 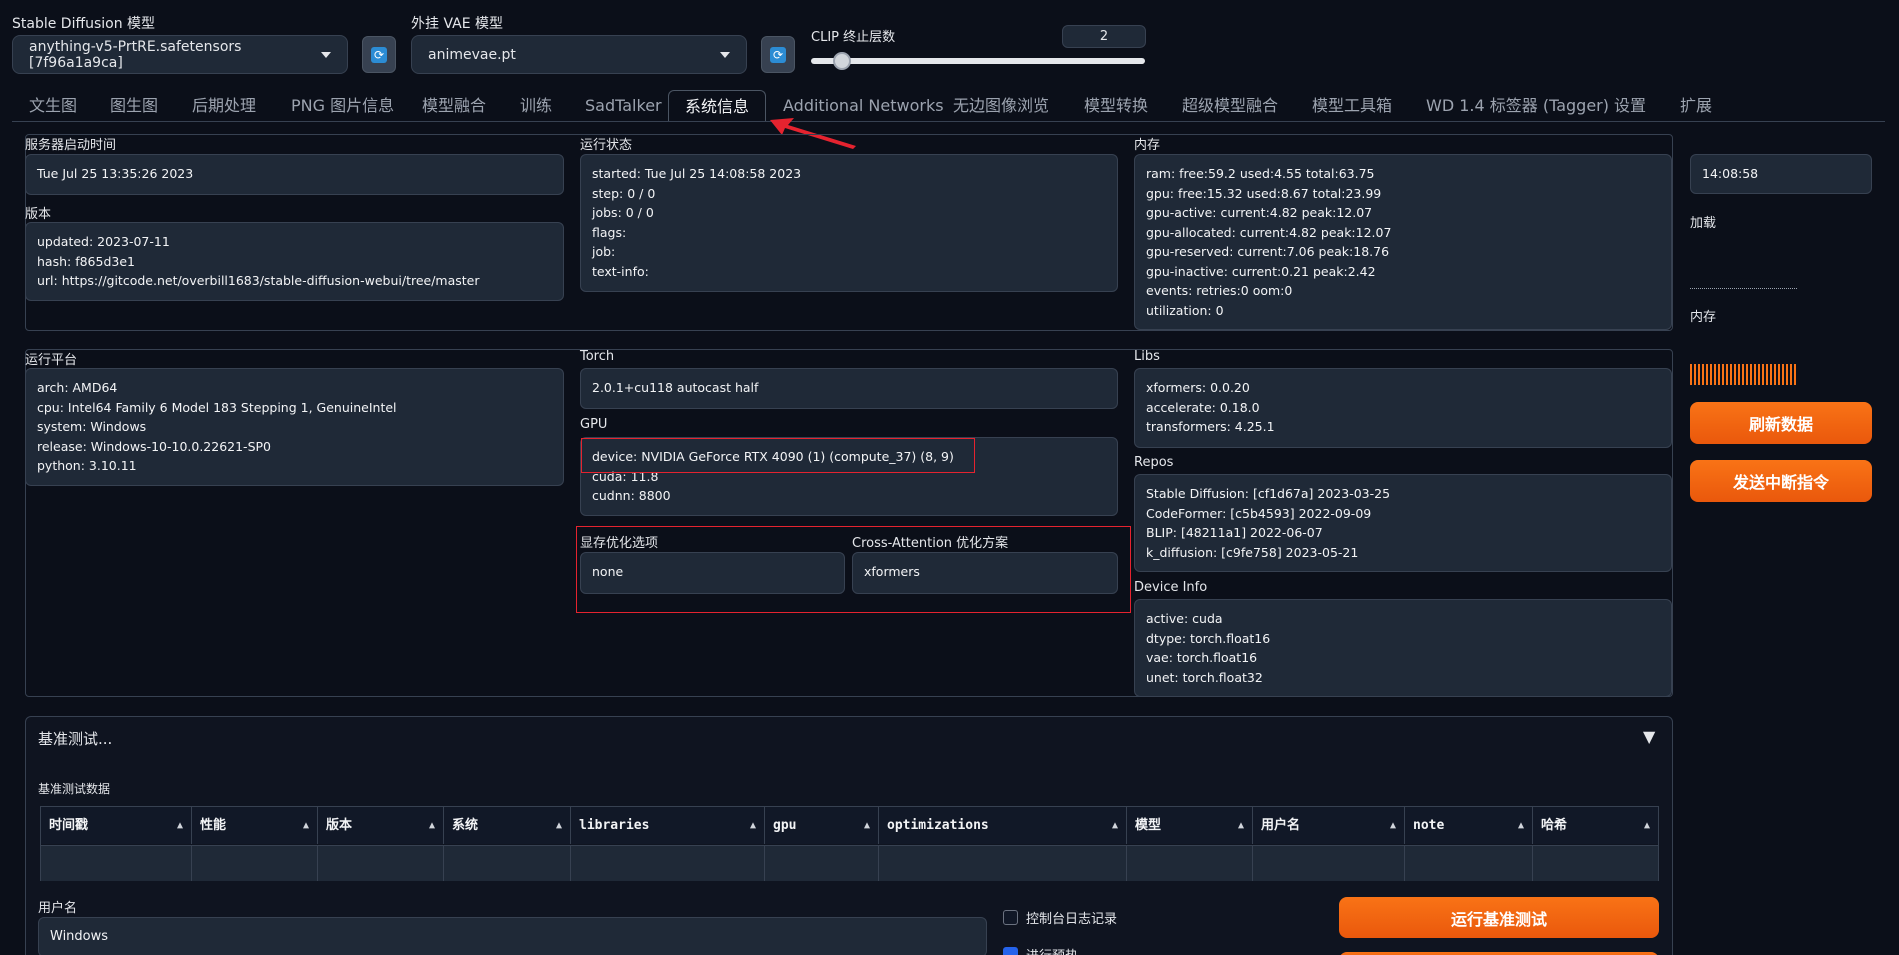 What do you see at coordinates (86, 261) in the screenshot?
I see `version-hash: hash: f865d3e1` at bounding box center [86, 261].